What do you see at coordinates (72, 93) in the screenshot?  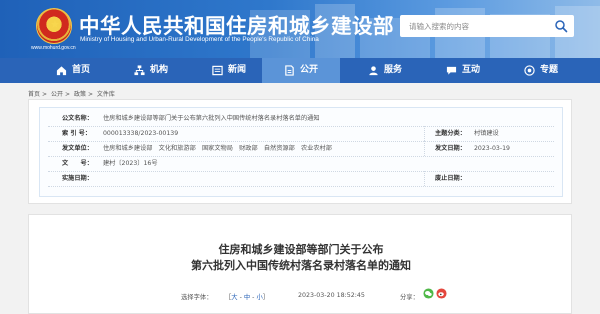 I see `breadcrumb: 首页 > 公开 > 政策 > 文件库` at bounding box center [72, 93].